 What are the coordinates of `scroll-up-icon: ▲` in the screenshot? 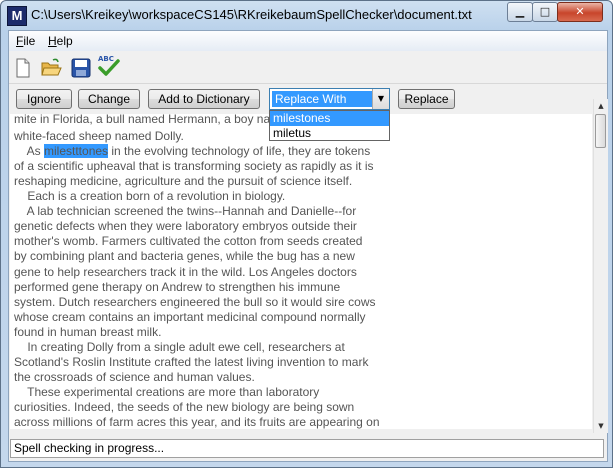 It's located at (601, 106).